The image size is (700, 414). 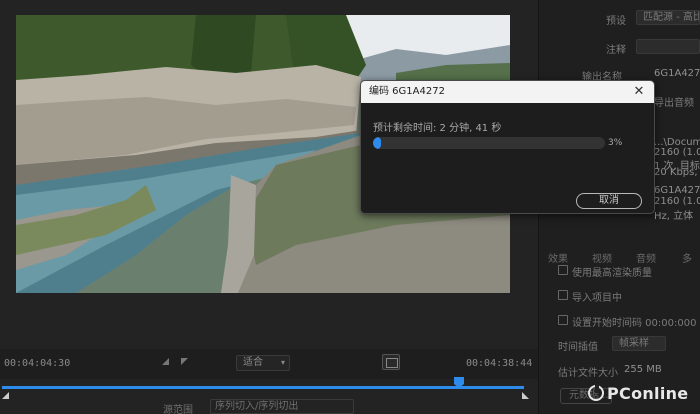 I want to click on dialog-title: 编码 6G1A4272, so click(x=507, y=92).